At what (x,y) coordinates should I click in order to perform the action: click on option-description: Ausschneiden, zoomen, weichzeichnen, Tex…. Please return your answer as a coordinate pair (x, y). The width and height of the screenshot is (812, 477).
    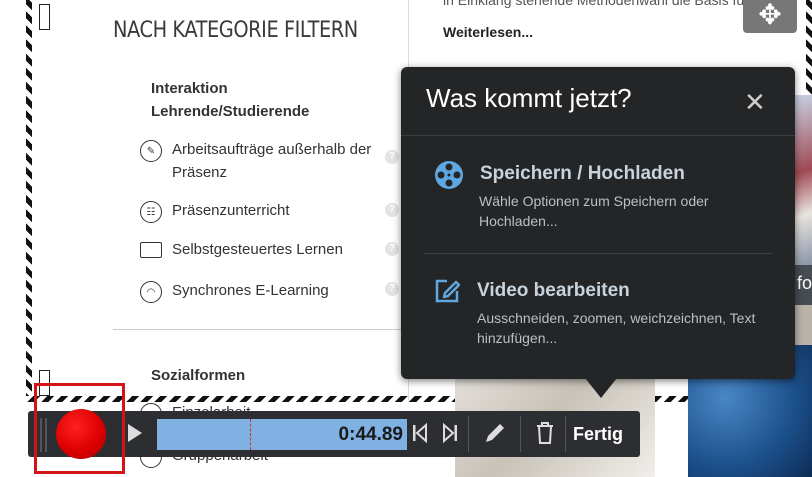
    Looking at the image, I should click on (616, 328).